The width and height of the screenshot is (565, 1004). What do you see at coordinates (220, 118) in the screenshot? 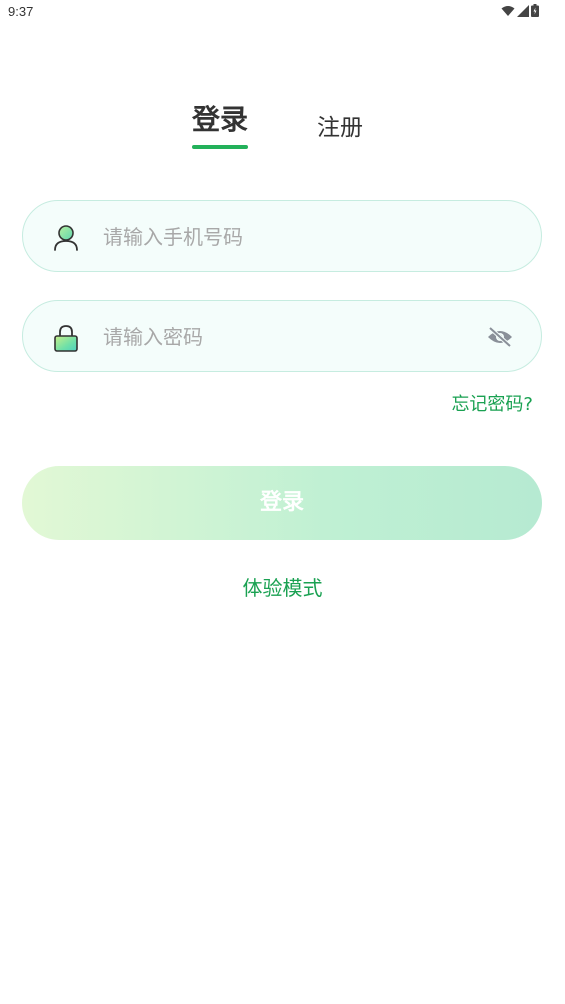
I see `tab-login: 登录` at bounding box center [220, 118].